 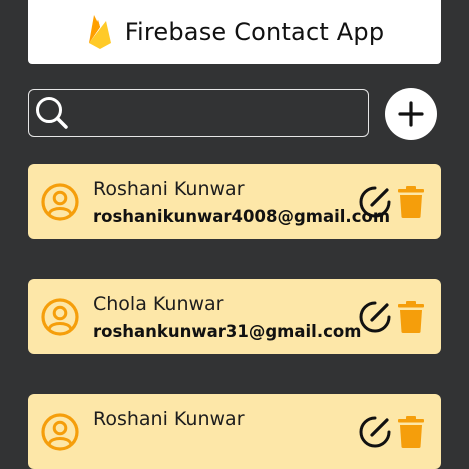 I want to click on contact-card: Chola Kunwar roshankunwar31@gmail.com, so click(x=234, y=316).